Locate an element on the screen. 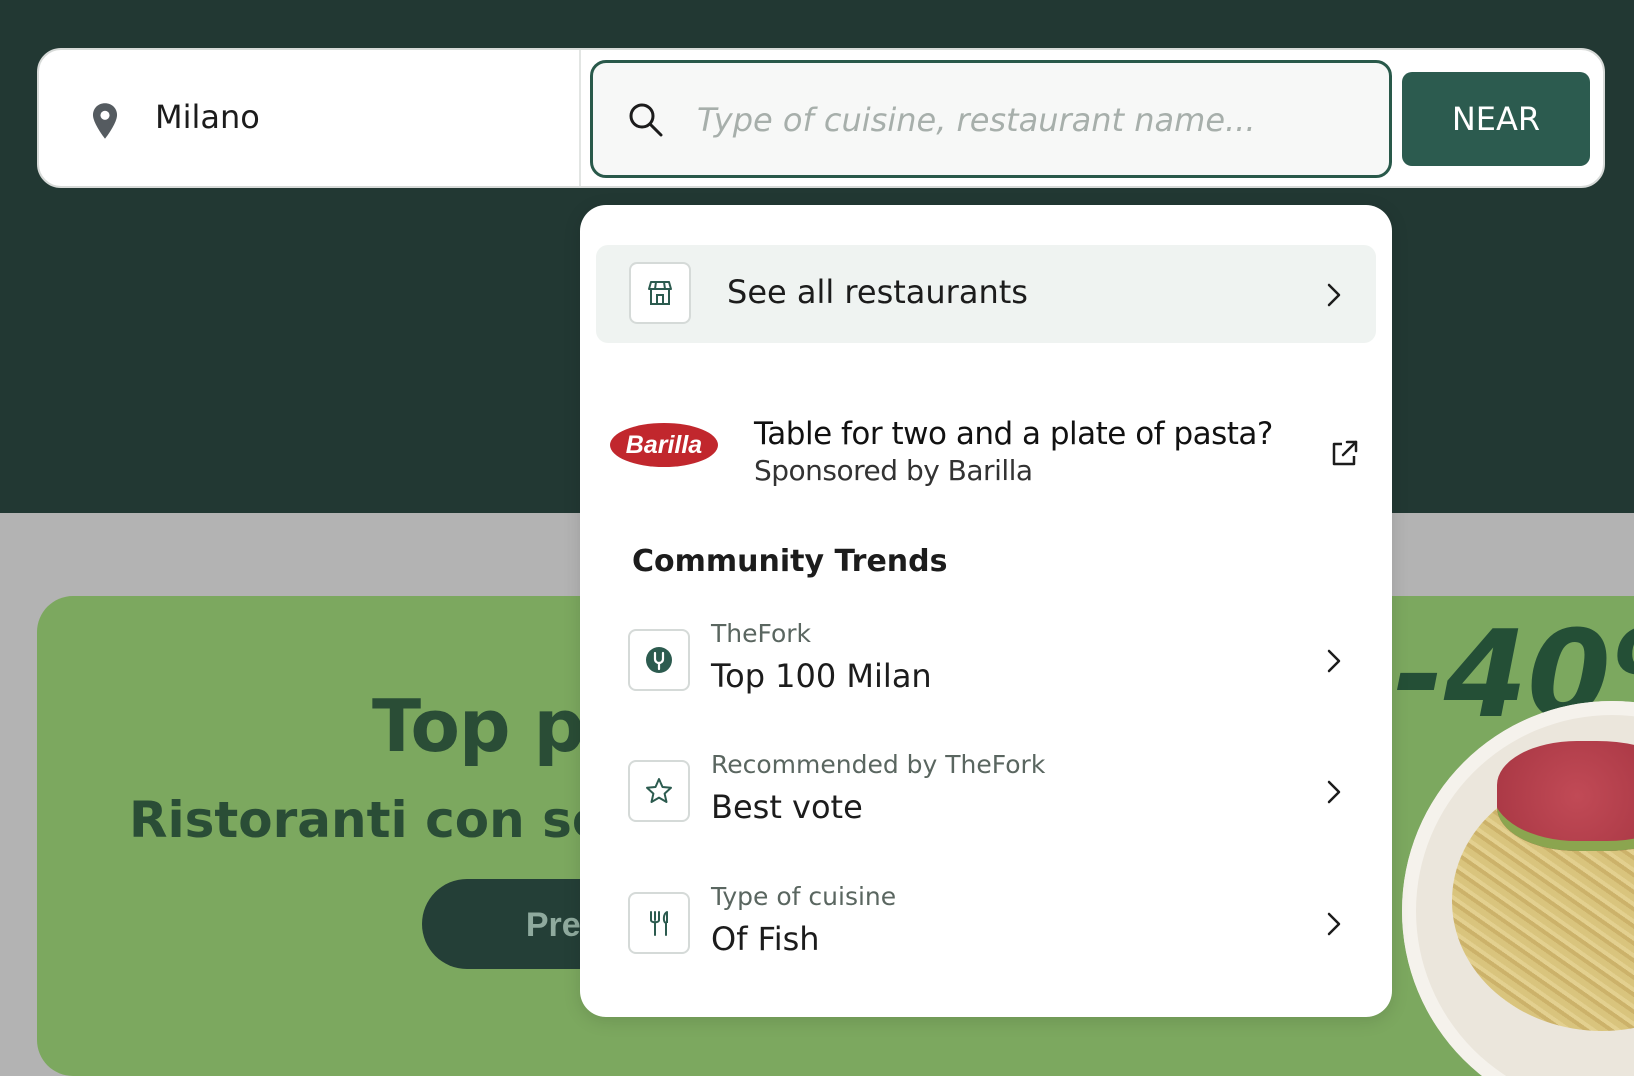 The image size is (1634, 1076). trend-item-top-100-milan: TheFork Top 100 Milan is located at coordinates (986, 660).